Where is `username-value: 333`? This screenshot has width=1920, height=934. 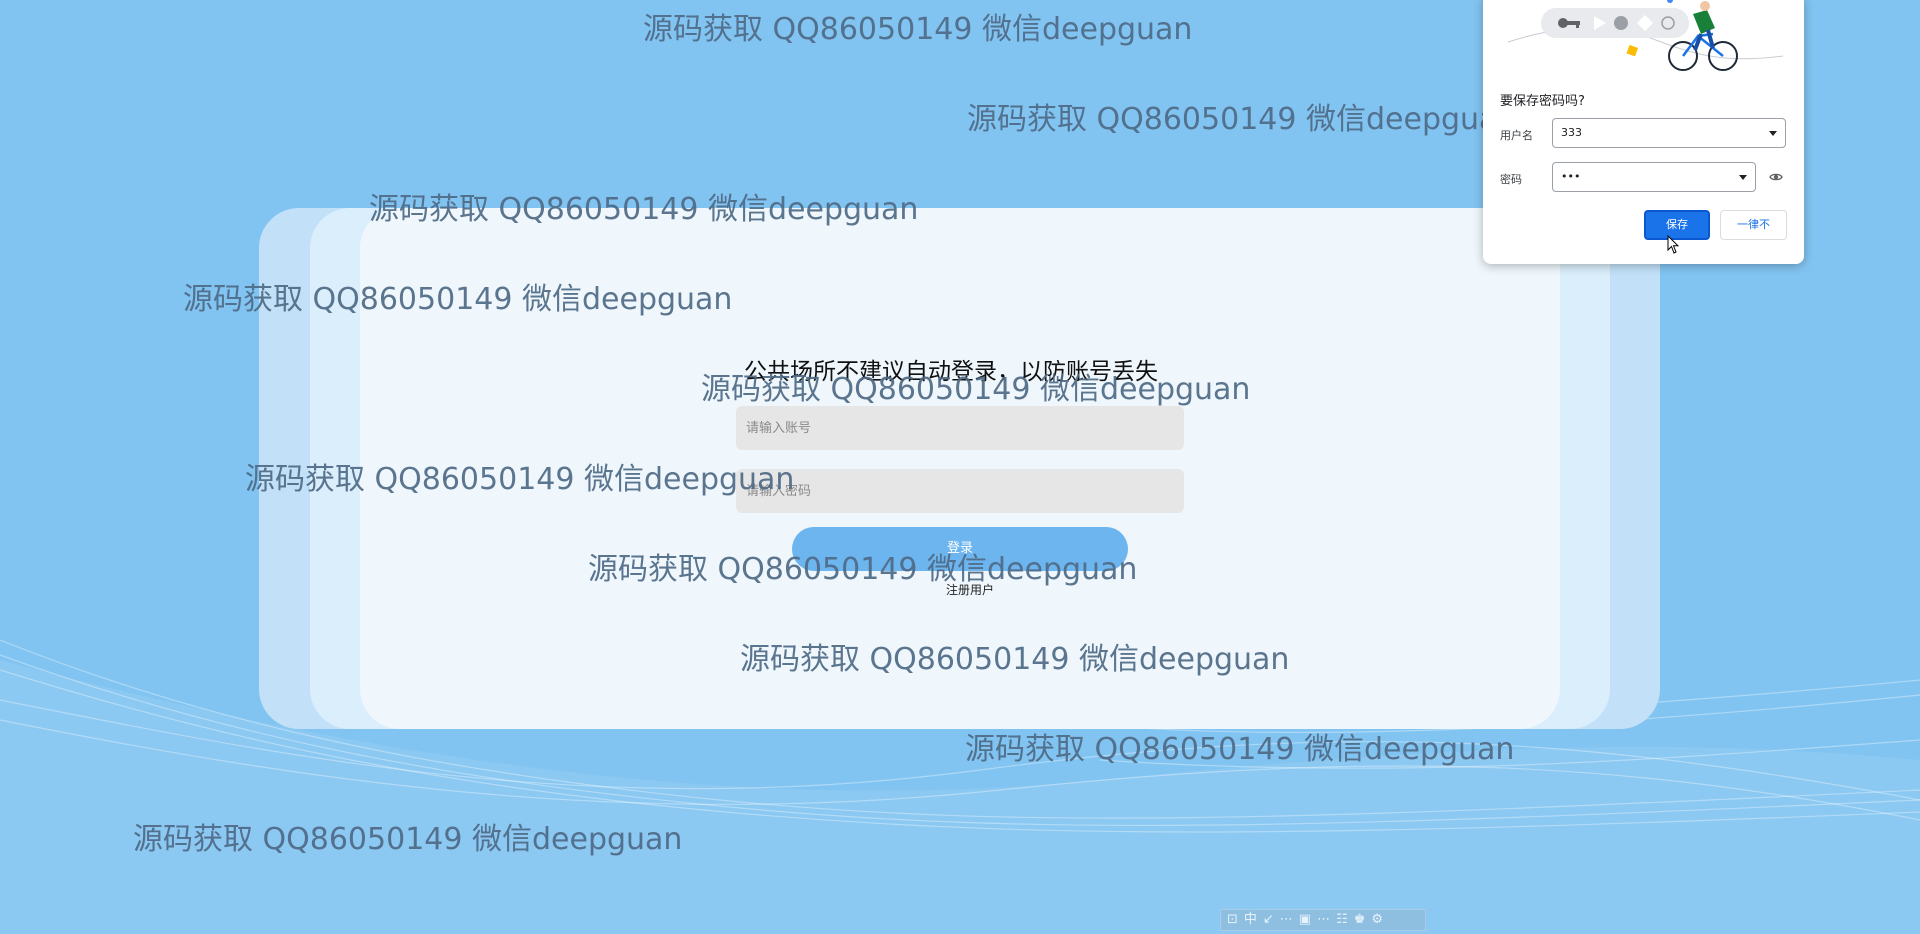
username-value: 333 is located at coordinates (1571, 132).